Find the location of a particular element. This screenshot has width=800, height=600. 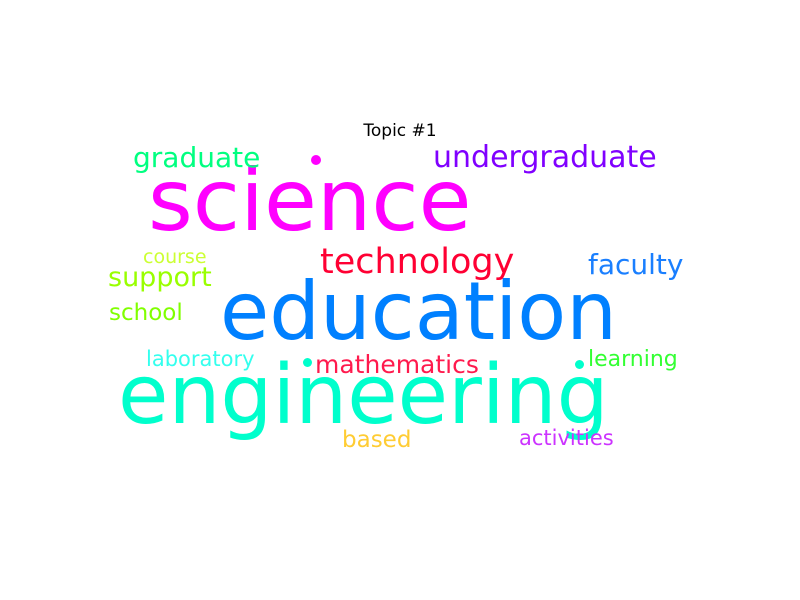

word-support: support is located at coordinates (160, 277).